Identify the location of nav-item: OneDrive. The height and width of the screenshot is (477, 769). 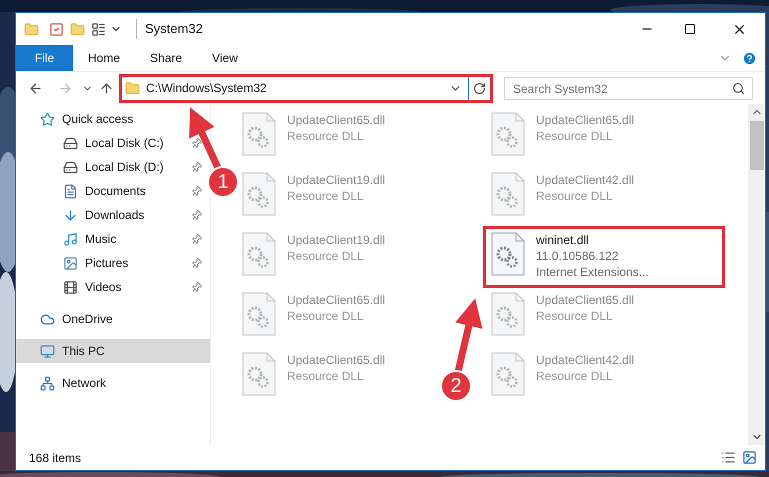
(113, 319).